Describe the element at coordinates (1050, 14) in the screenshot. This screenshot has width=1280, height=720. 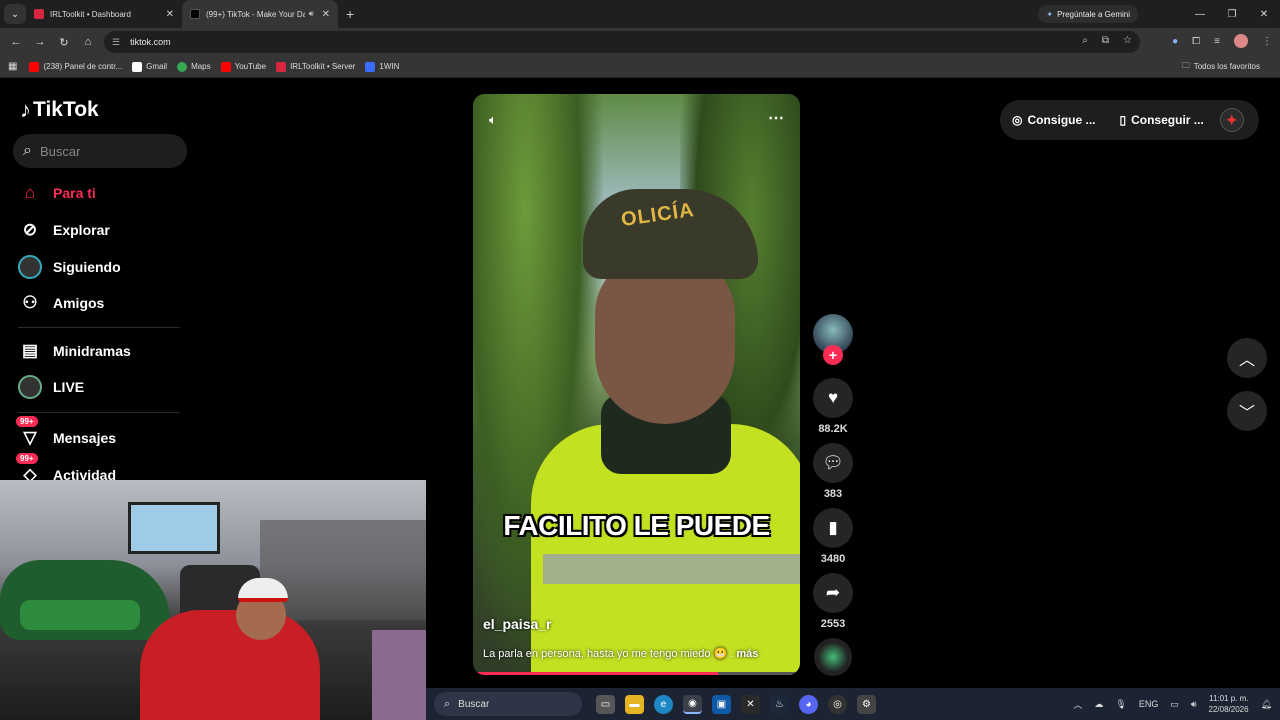
I see `gemini-sparkle-icon: ✦` at that location.